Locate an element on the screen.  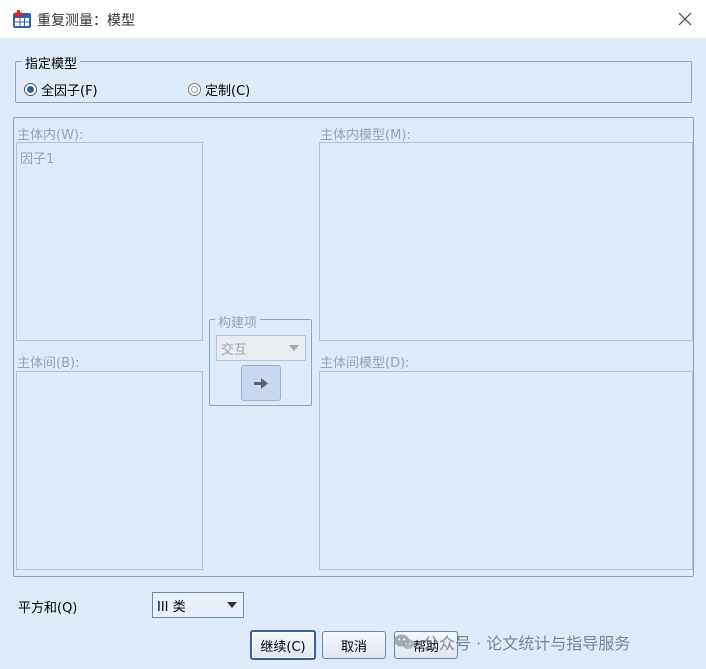
full-factorial-radio: 全因子(F) is located at coordinates (61, 89).